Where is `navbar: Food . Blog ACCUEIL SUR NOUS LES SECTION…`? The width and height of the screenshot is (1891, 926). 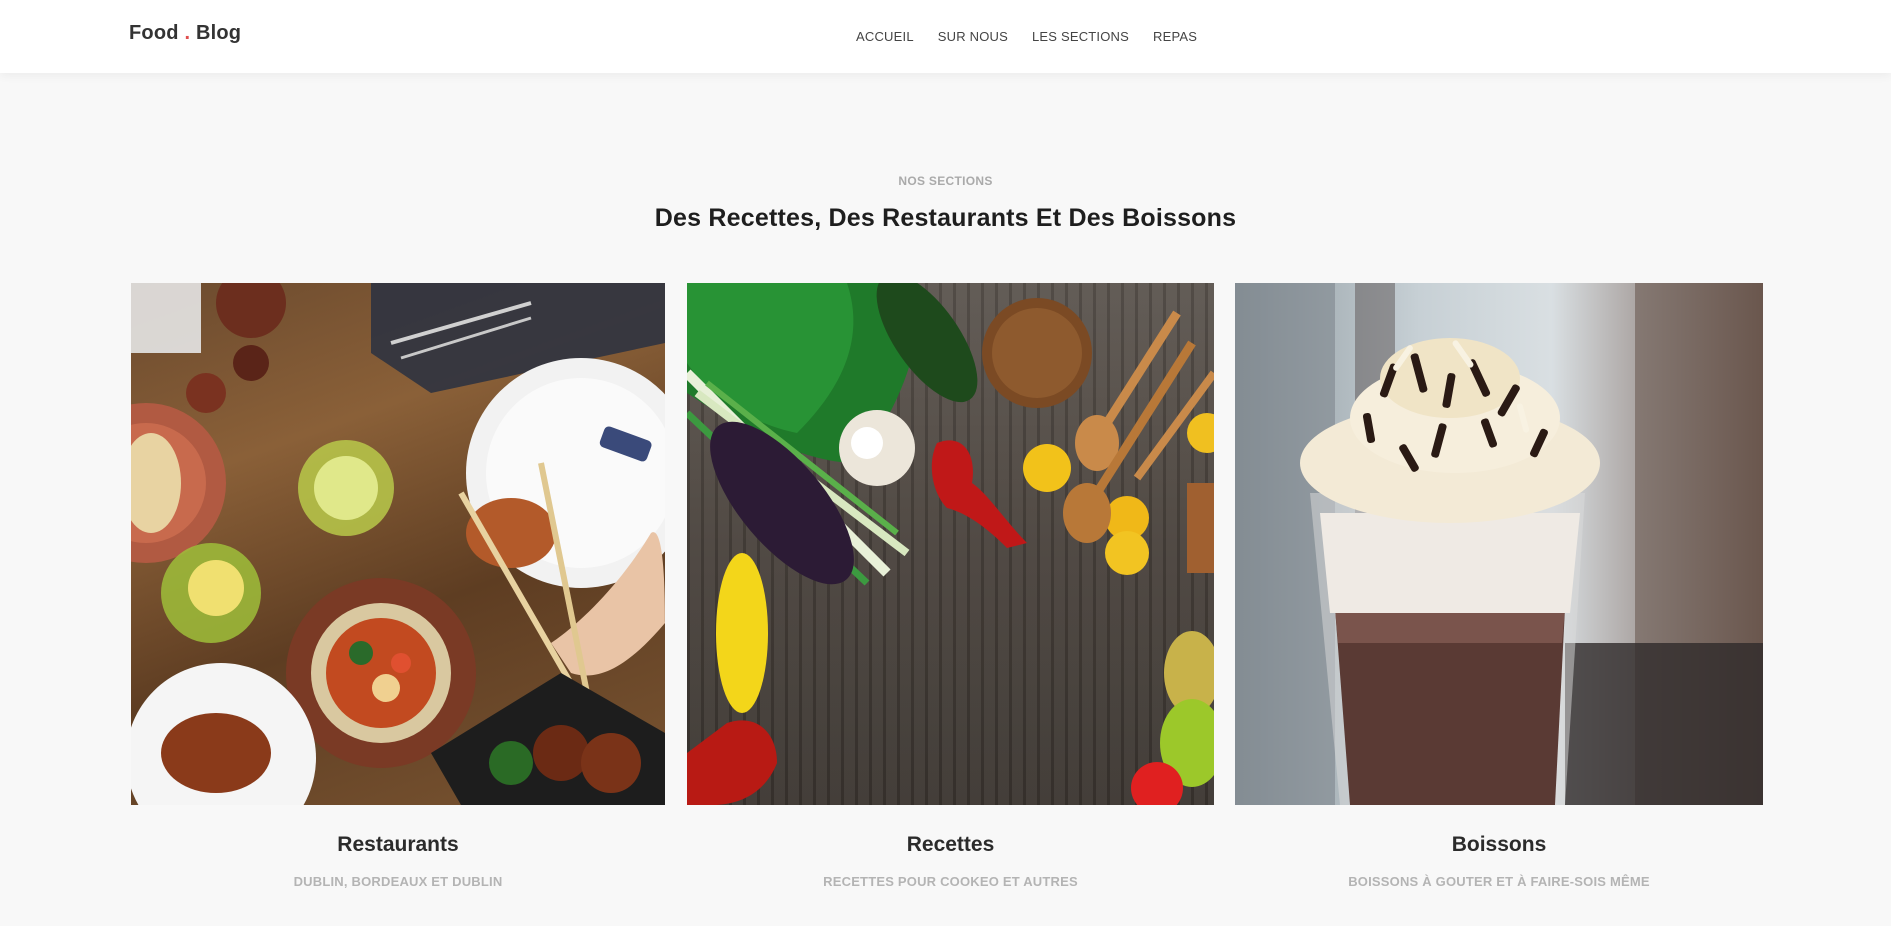
navbar: Food . Blog ACCUEIL SUR NOUS LES SECTION… is located at coordinates (945, 36).